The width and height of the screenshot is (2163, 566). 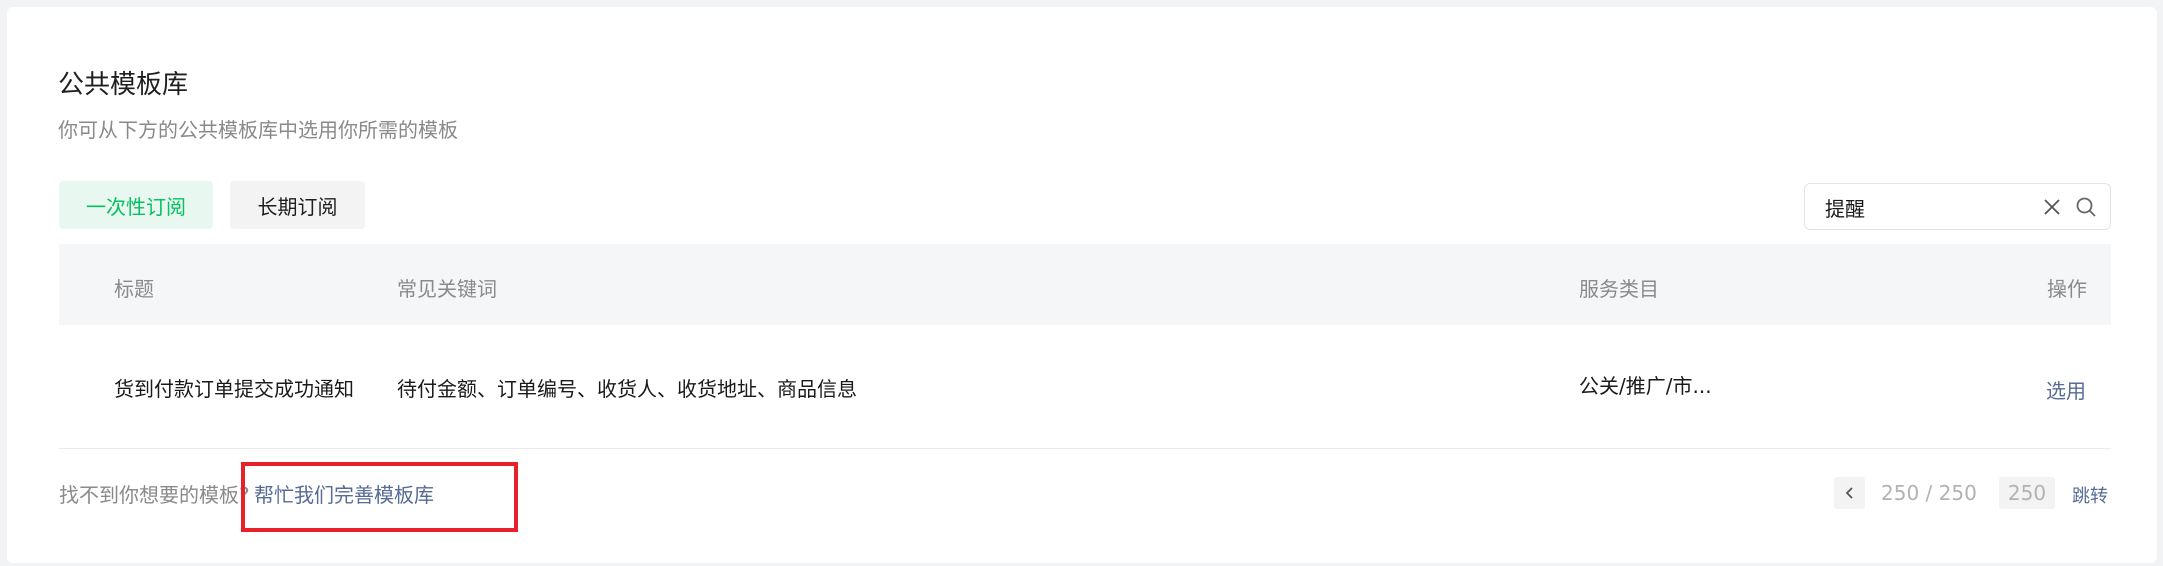 I want to click on jump-button: 跳转, so click(x=2090, y=495).